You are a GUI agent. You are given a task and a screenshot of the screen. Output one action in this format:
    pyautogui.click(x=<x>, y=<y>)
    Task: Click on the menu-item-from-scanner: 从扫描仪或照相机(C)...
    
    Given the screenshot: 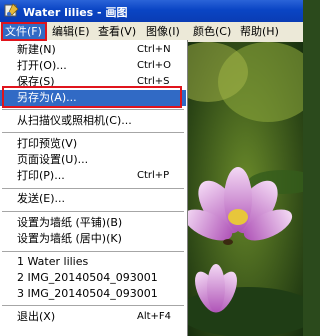 What is the action you would take?
    pyautogui.click(x=93, y=121)
    